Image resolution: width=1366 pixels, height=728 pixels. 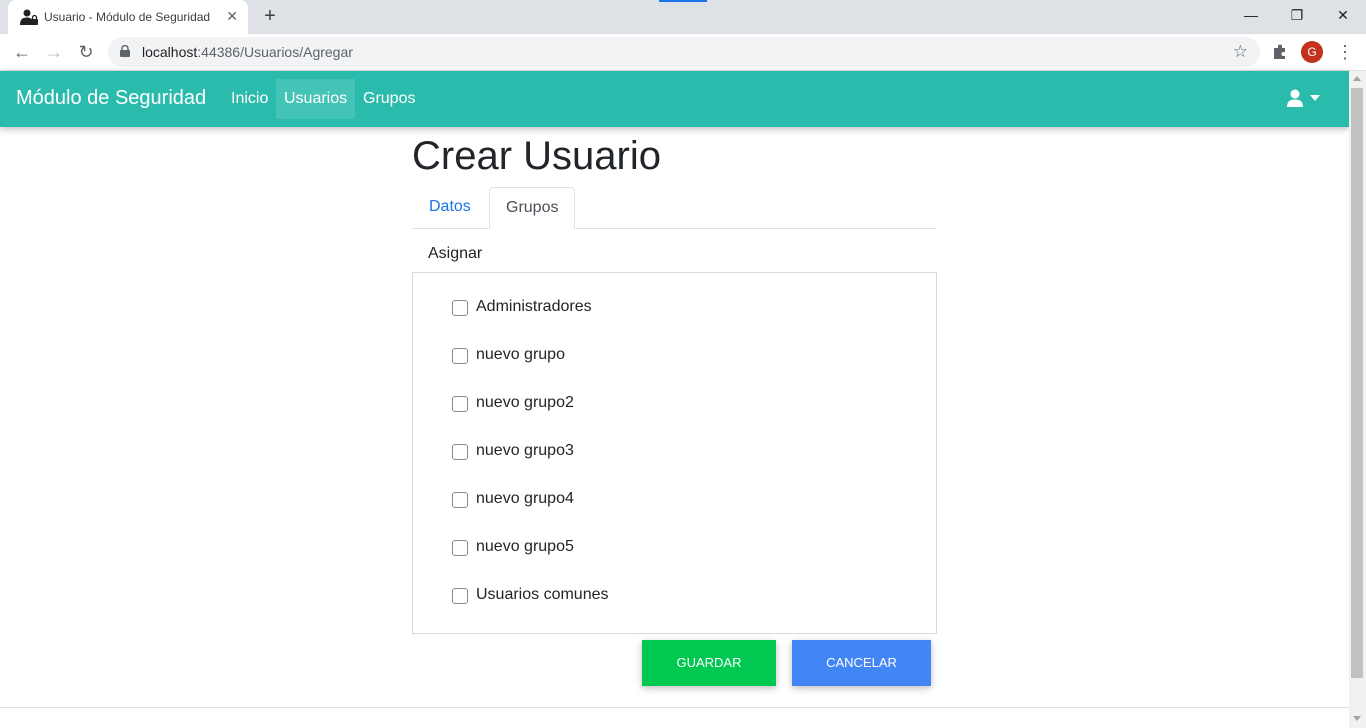 I want to click on url-text: localhost:44386/Usuarios/Agregar, so click(x=247, y=52).